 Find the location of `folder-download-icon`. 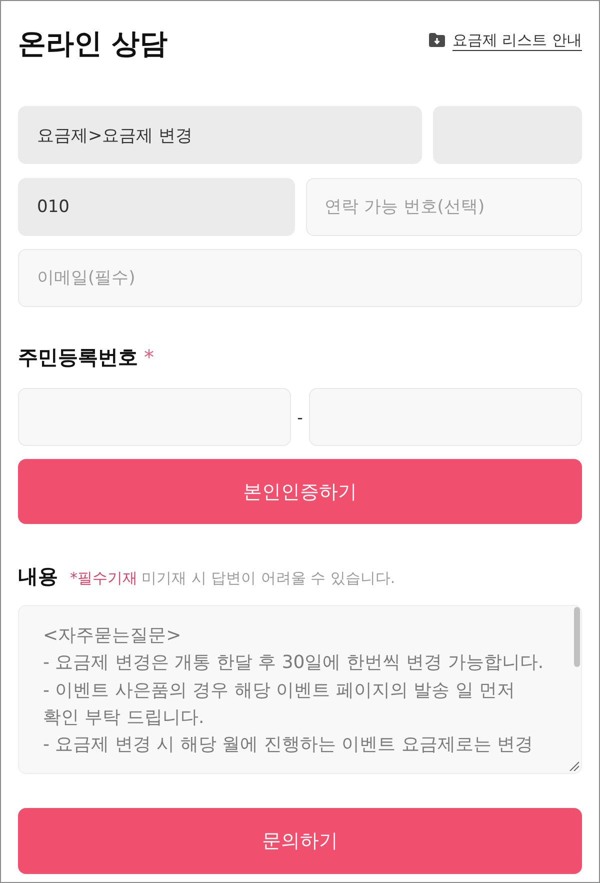

folder-download-icon is located at coordinates (437, 40).